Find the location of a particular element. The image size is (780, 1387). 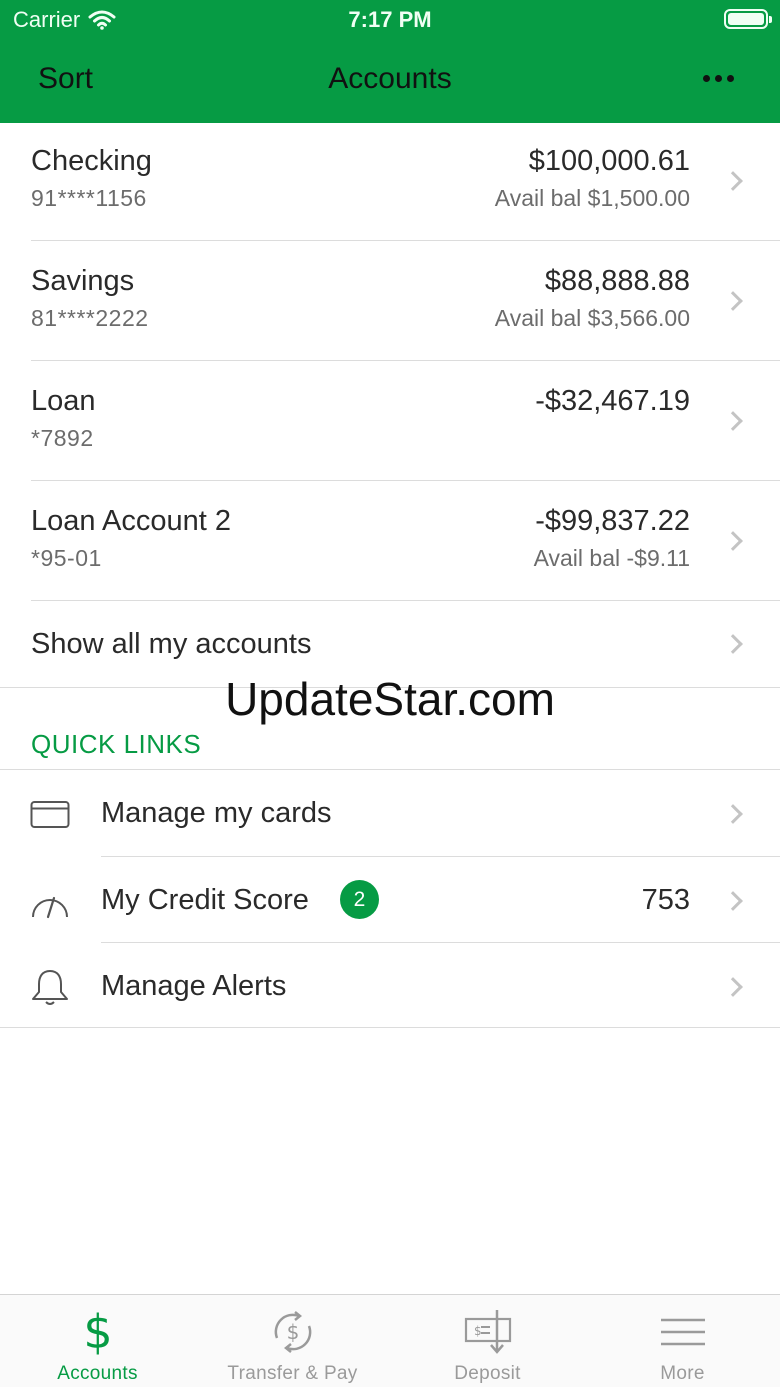

tab-accounts: $ Accounts is located at coordinates (97, 1341).